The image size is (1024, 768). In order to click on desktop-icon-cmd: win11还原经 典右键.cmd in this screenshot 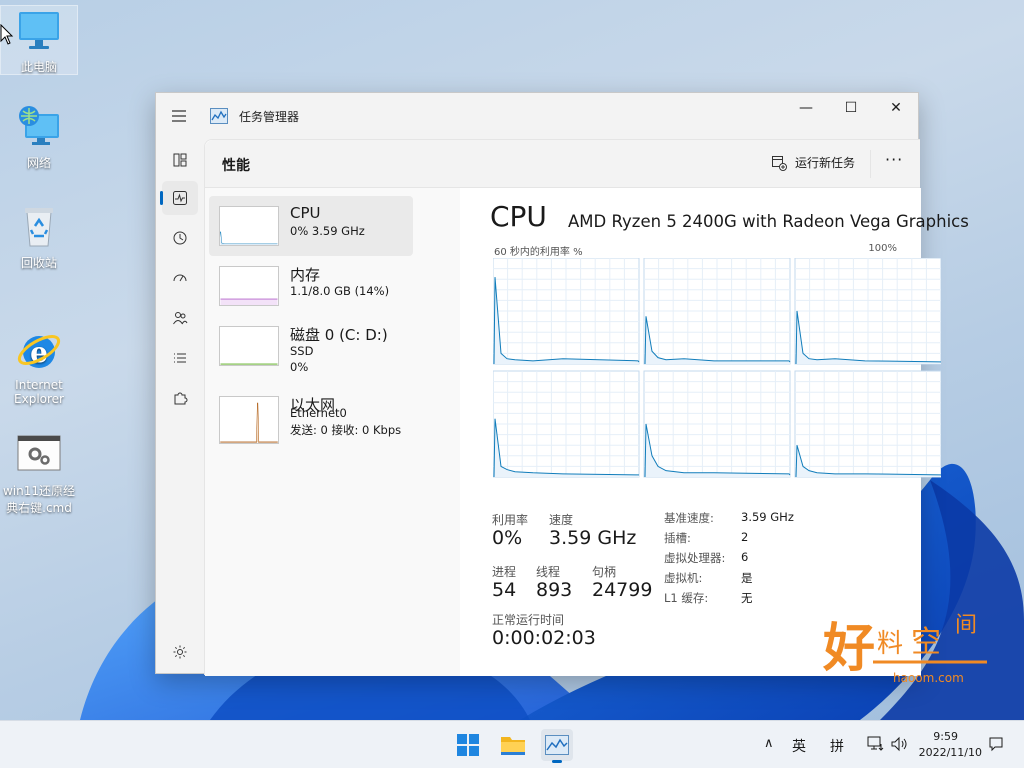, I will do `click(39, 466)`.